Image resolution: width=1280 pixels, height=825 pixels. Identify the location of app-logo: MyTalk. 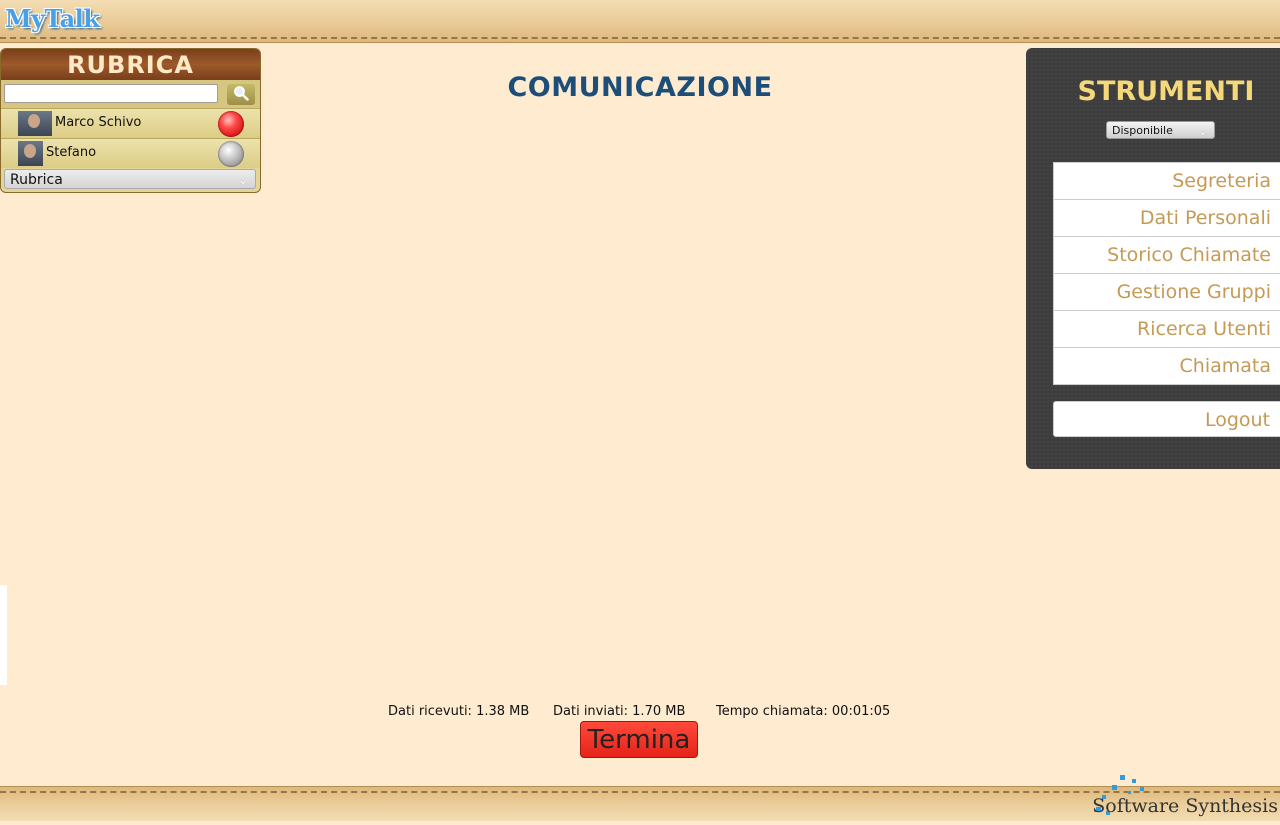
(52, 18).